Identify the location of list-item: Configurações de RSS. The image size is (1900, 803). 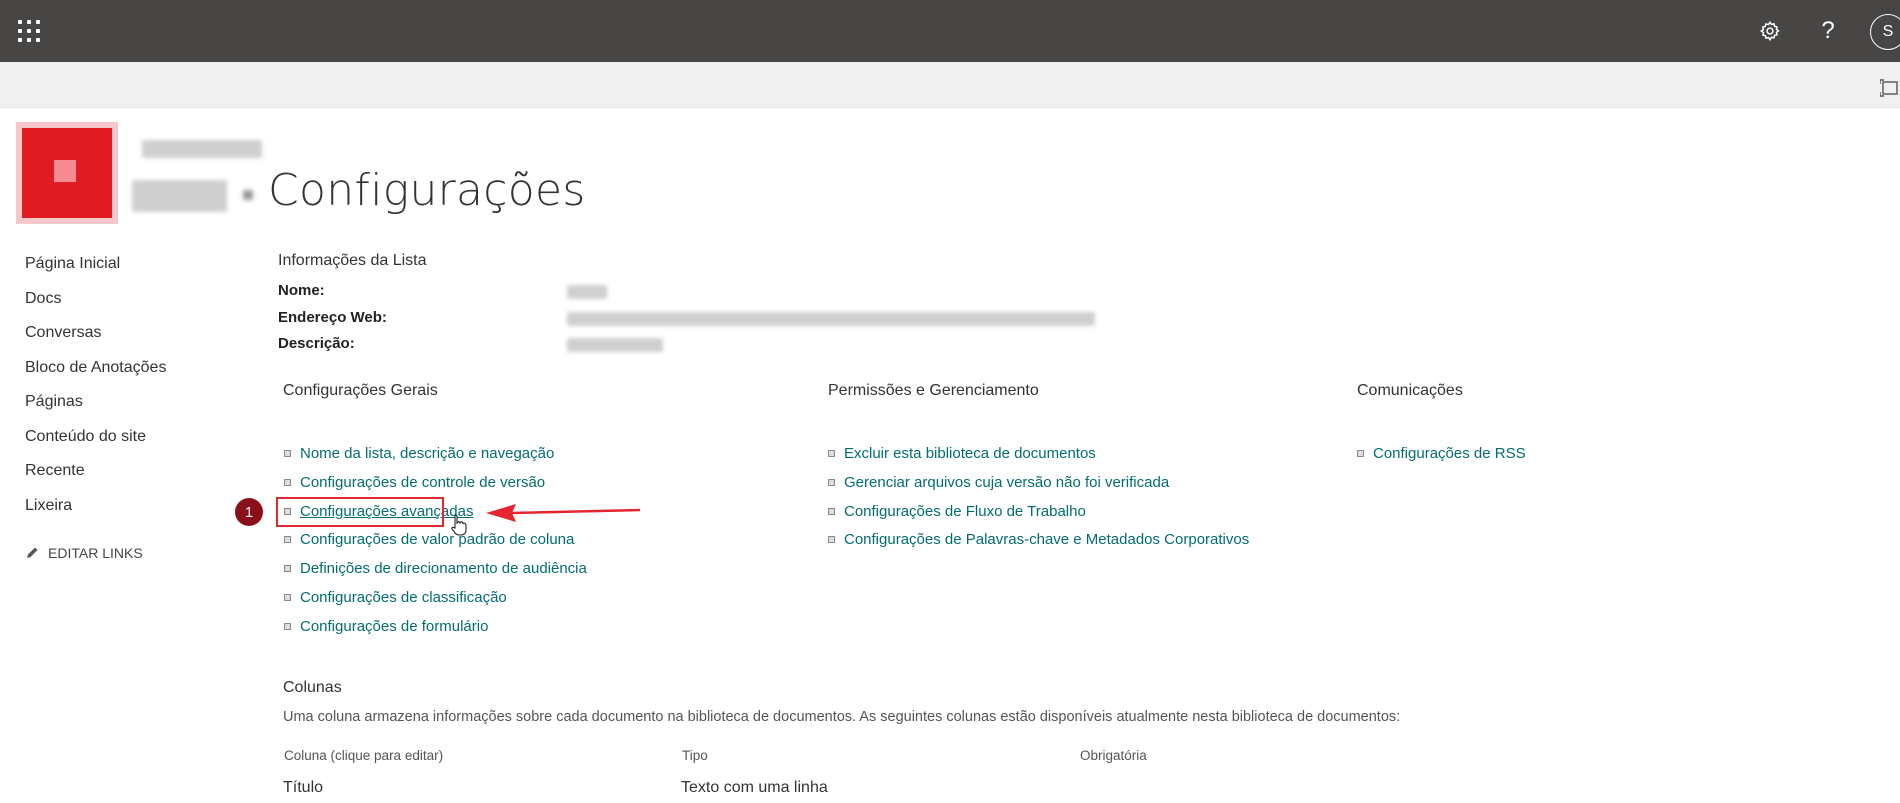
(1441, 453).